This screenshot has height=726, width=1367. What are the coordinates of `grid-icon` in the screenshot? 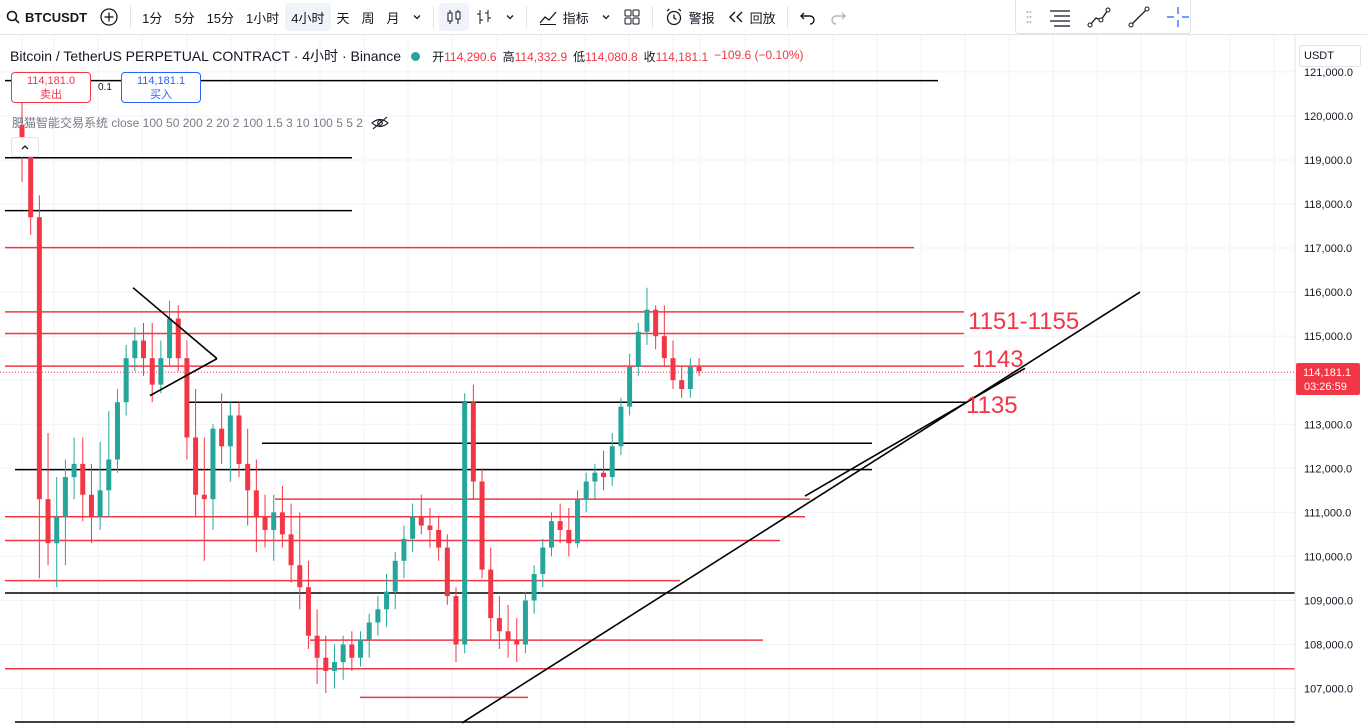 It's located at (632, 17).